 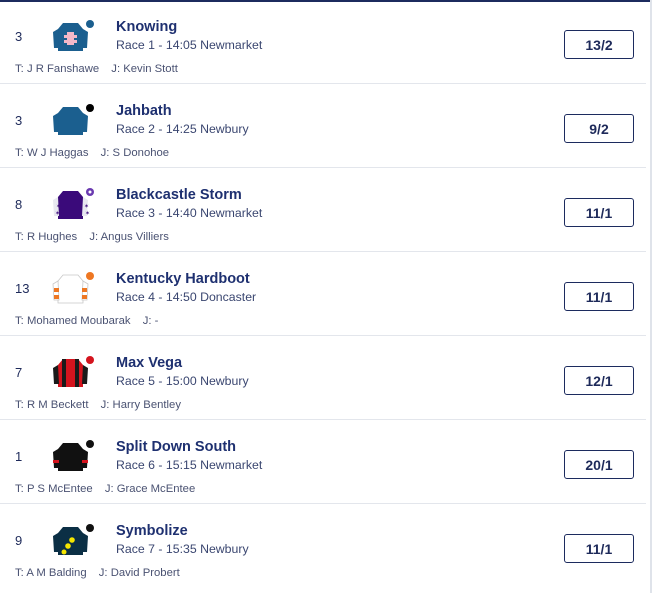 What do you see at coordinates (73, 204) in the screenshot?
I see `jockey-silk-icon: ✶ ✶ ✶ ✶` at bounding box center [73, 204].